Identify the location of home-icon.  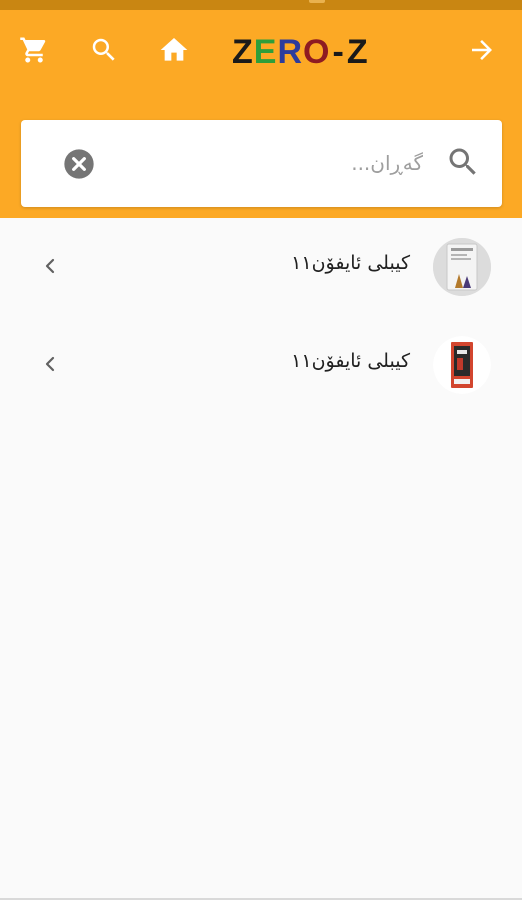
(174, 49).